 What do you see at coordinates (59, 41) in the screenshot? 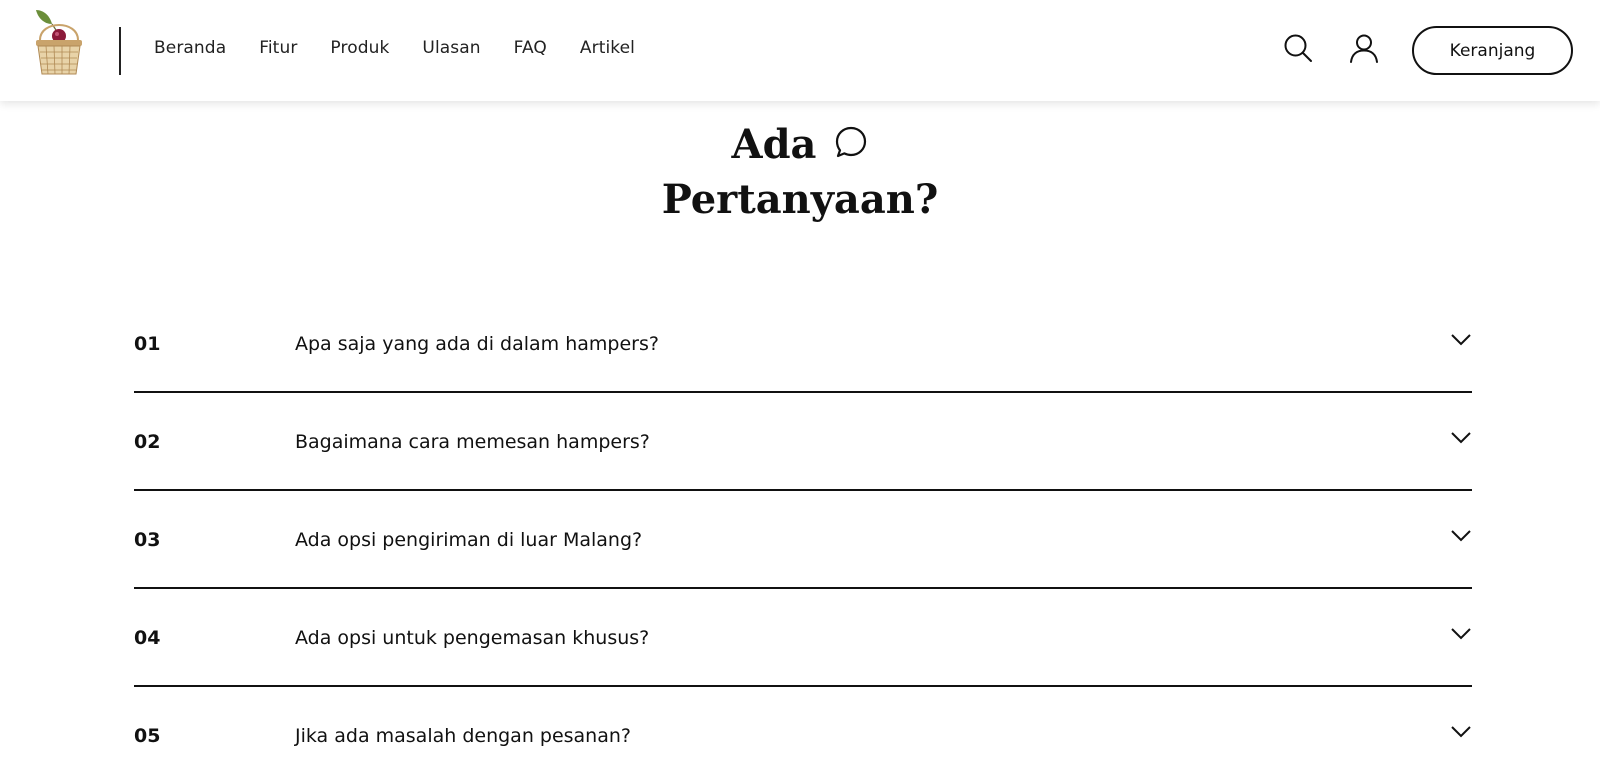
I see `fruit-basket-logo` at bounding box center [59, 41].